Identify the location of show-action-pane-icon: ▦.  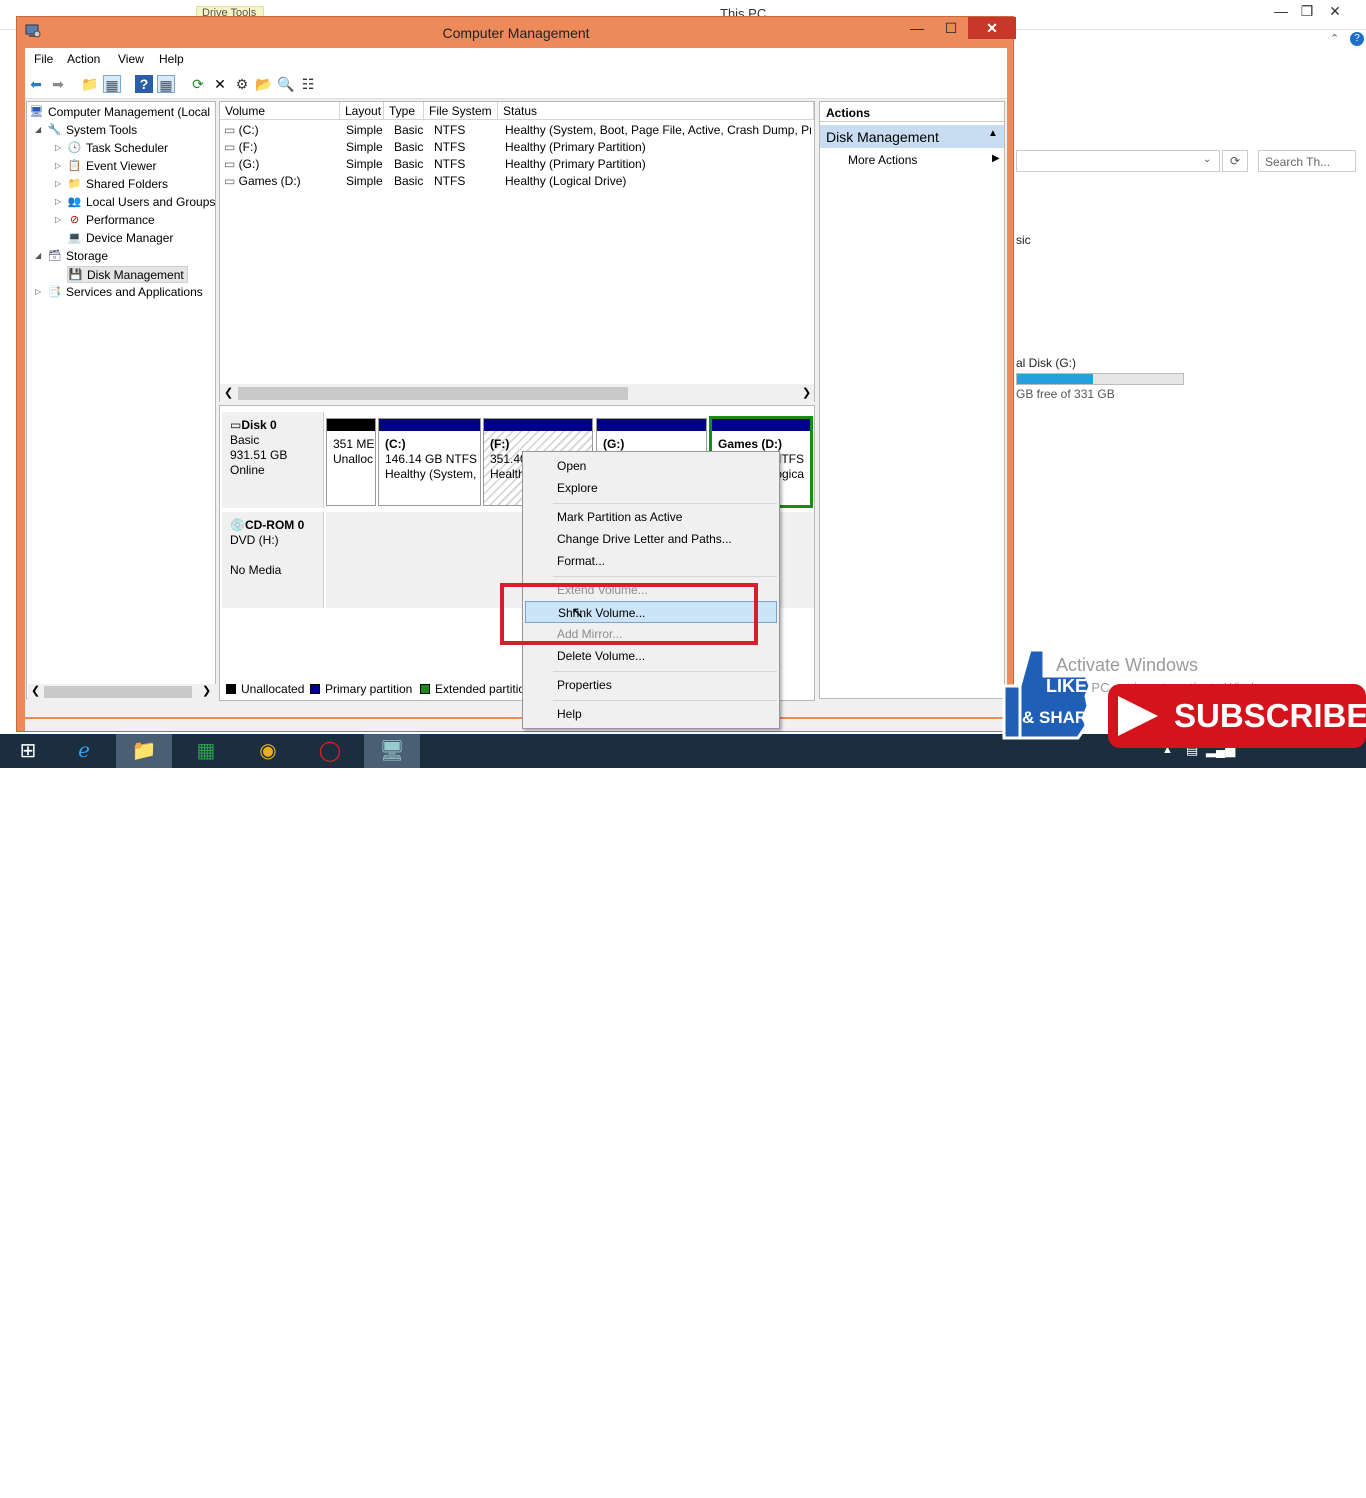
(166, 84).